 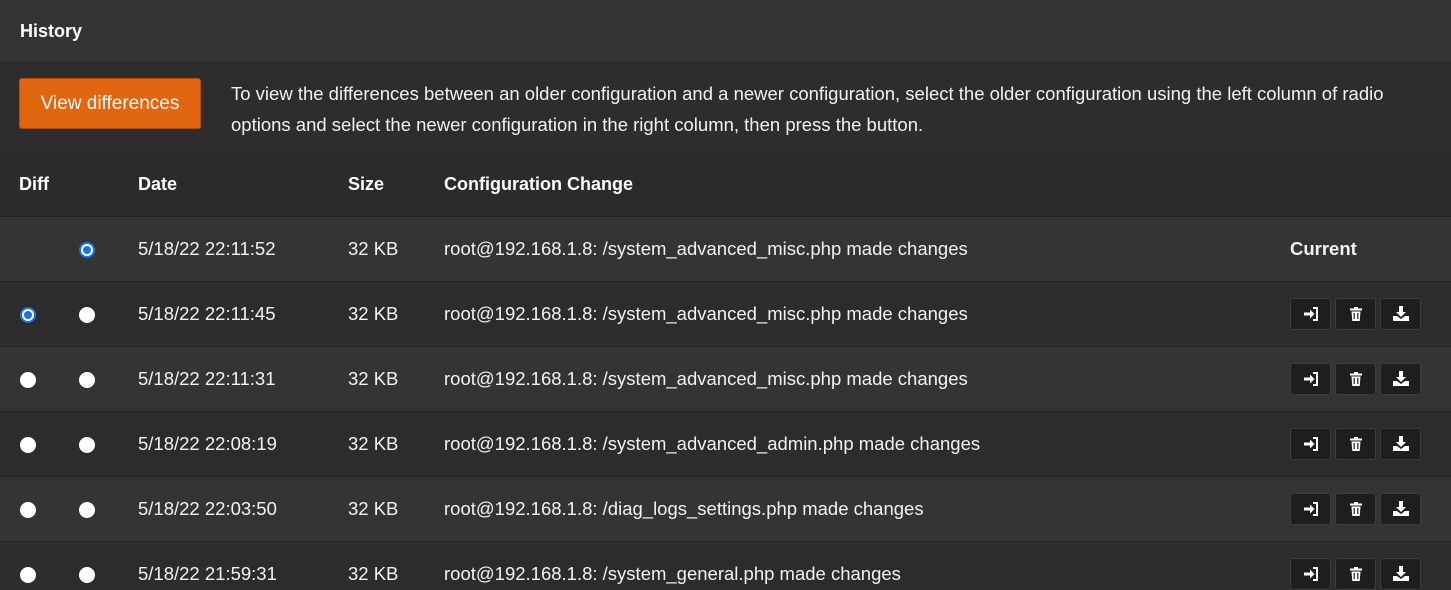 I want to click on view-differences-button: View differences, so click(x=110, y=103).